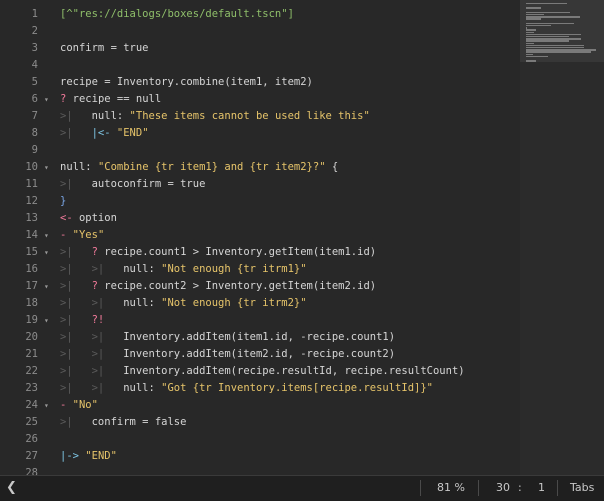  I want to click on code-token: null:, so click(142, 269).